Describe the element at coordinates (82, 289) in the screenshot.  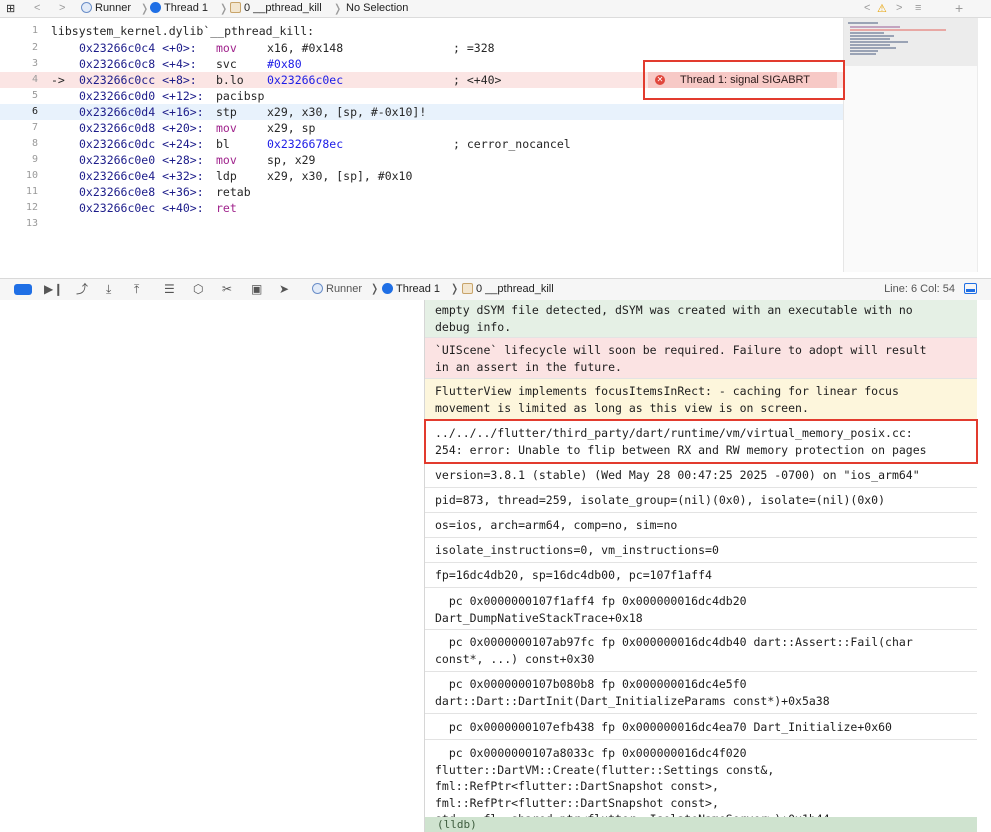
I see `step-over-icon: ⤴` at that location.